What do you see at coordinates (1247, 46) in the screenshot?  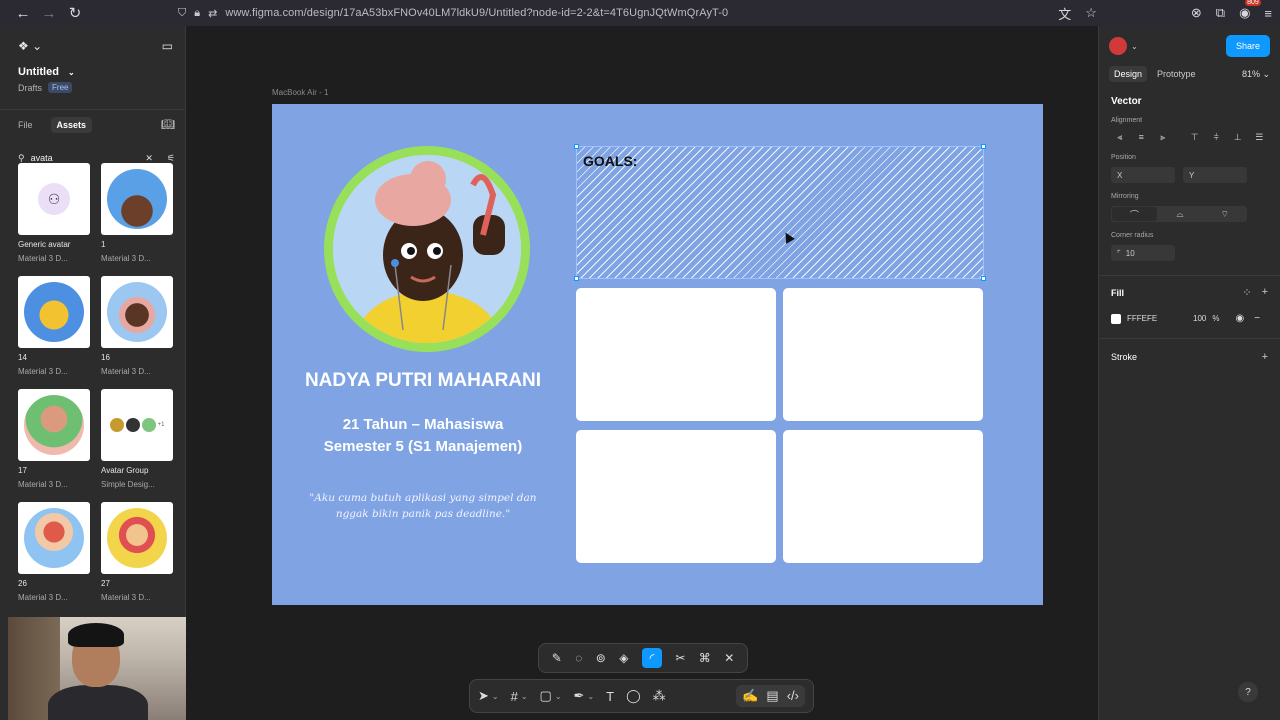 I see `share-button: Share` at bounding box center [1247, 46].